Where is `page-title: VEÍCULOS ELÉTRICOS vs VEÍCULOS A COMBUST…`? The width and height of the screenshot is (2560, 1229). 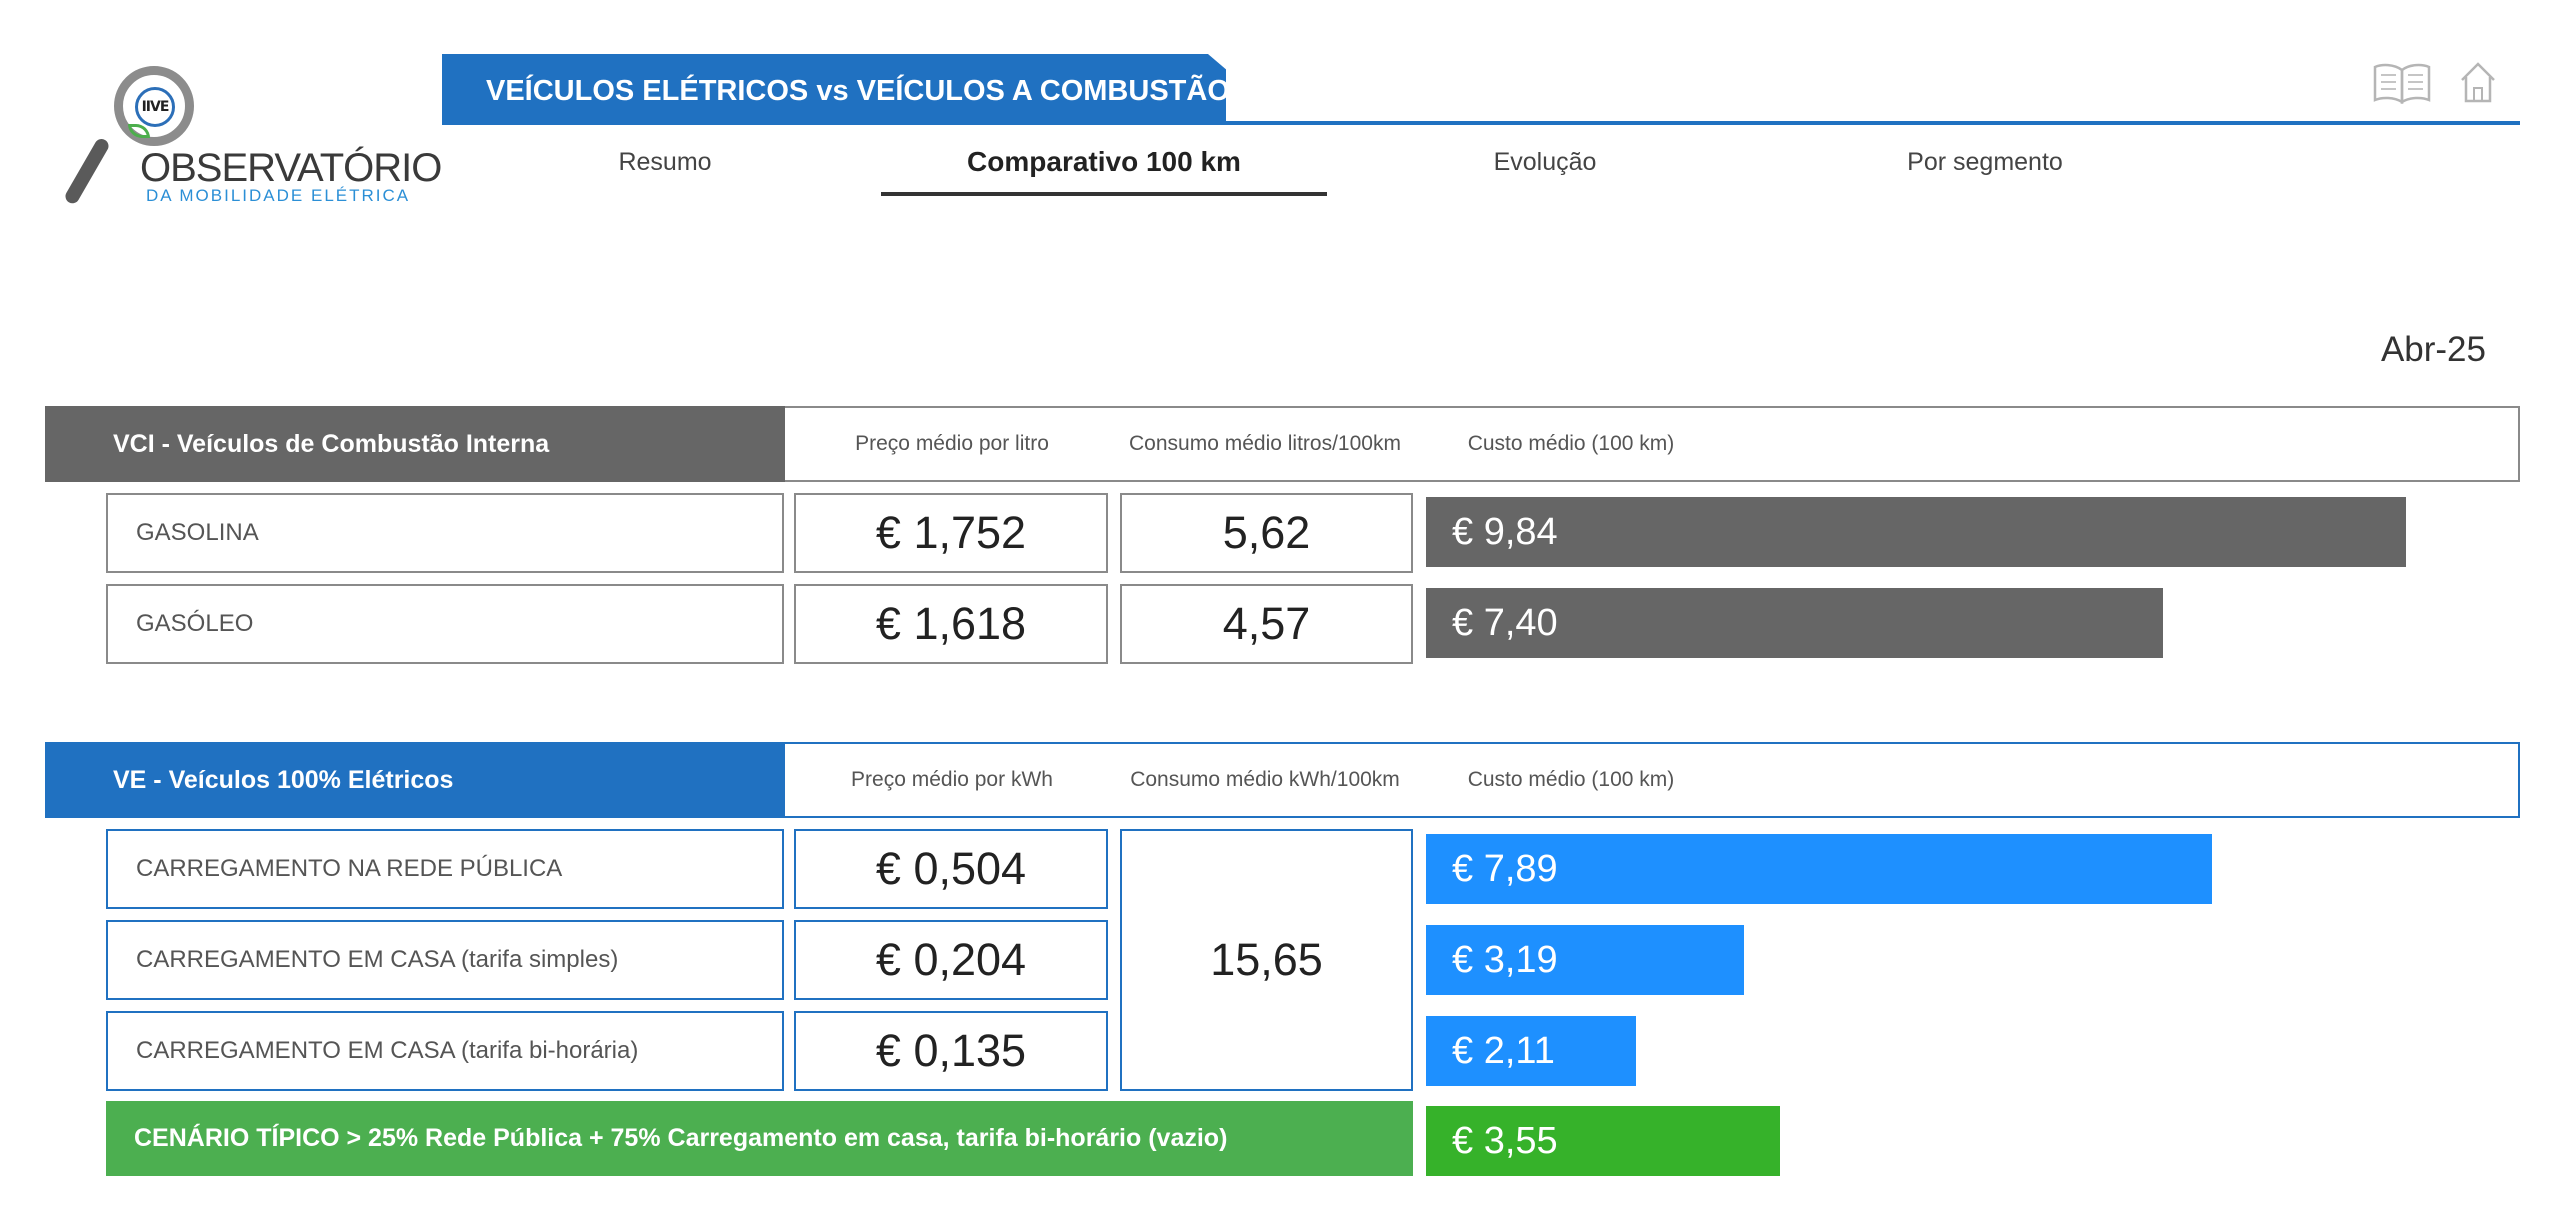
page-title: VEÍCULOS ELÉTRICOS vs VEÍCULOS A COMBUST… is located at coordinates (858, 91).